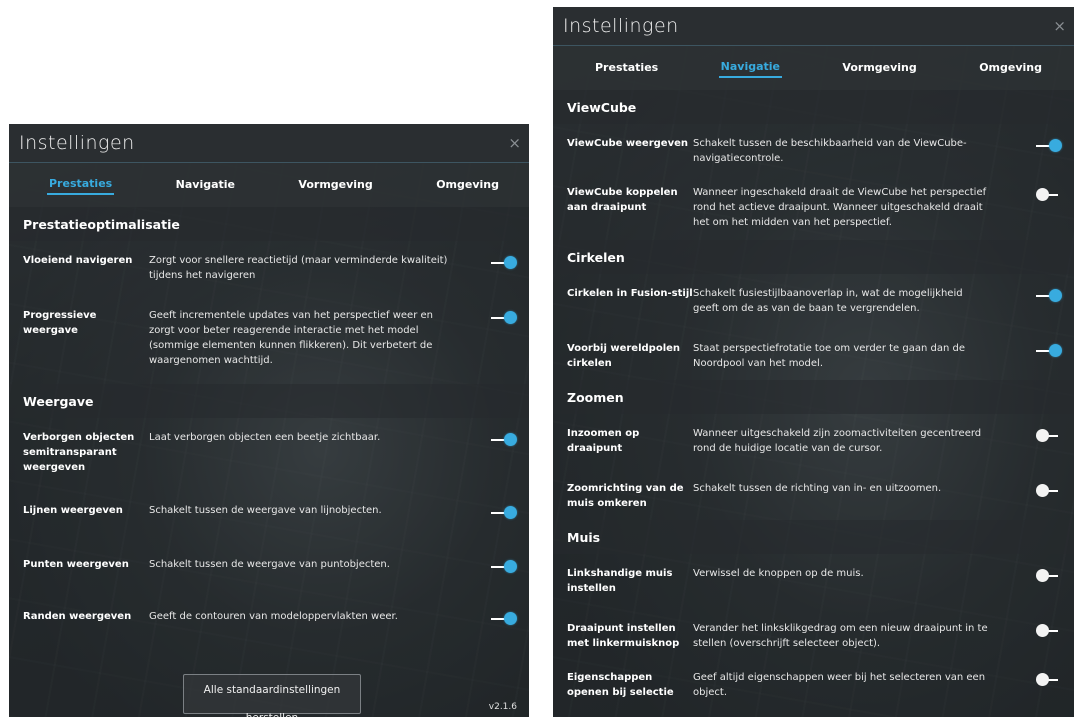  I want to click on setting-label: ViewCube weergeven, so click(627, 143).